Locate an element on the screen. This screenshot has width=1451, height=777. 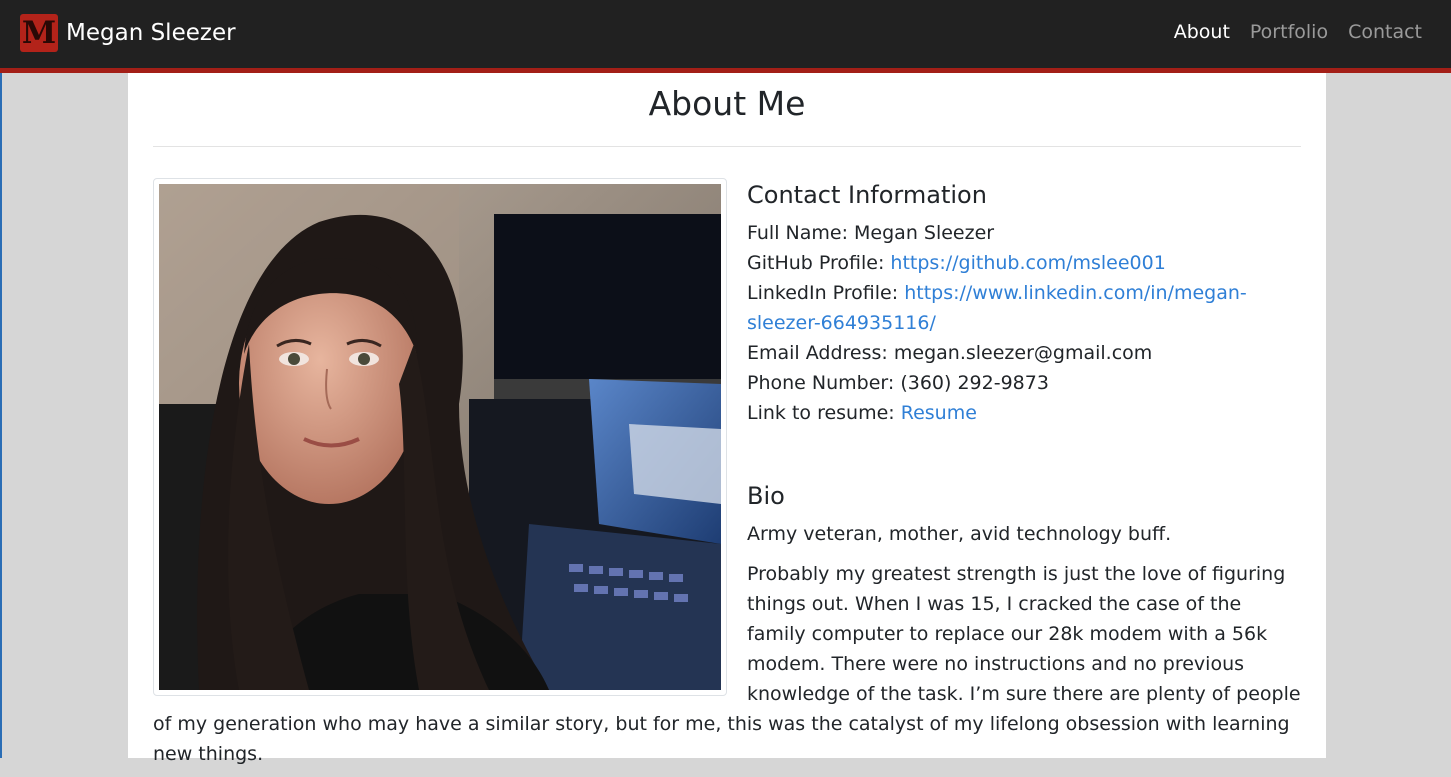
github-link: https://github.com/mslee001 is located at coordinates (1027, 263).